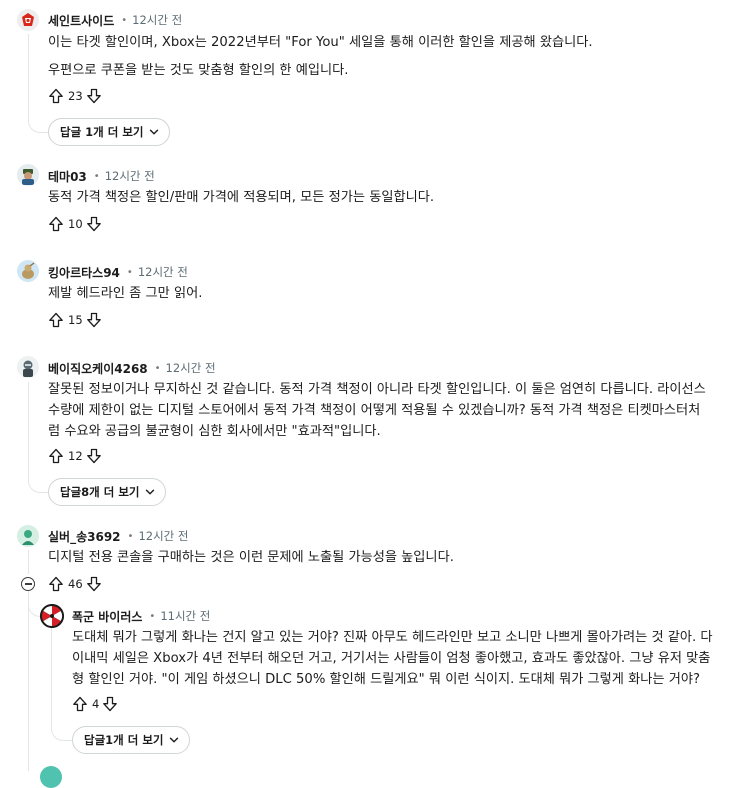 The image size is (752, 788). Describe the element at coordinates (98, 368) in the screenshot. I see `comment-author: 베이직오케이4268` at that location.